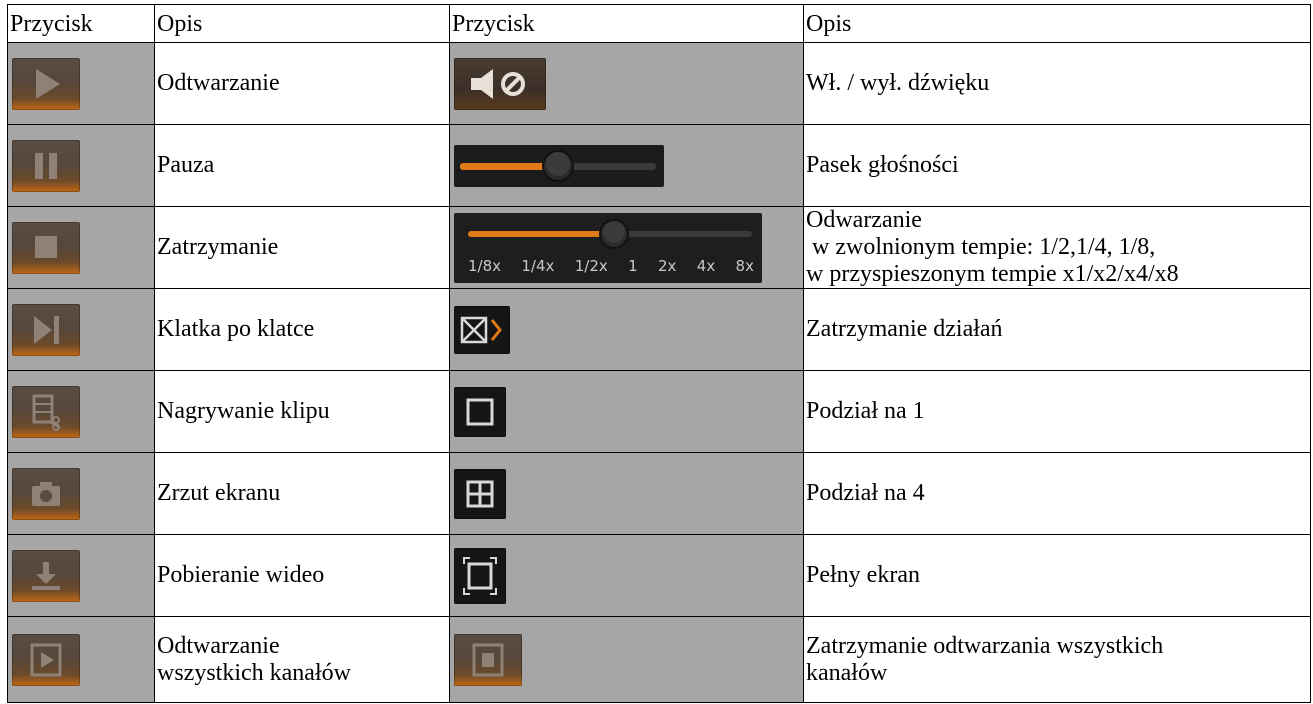 The height and width of the screenshot is (704, 1313). I want to click on clip-record-icon, so click(46, 411).